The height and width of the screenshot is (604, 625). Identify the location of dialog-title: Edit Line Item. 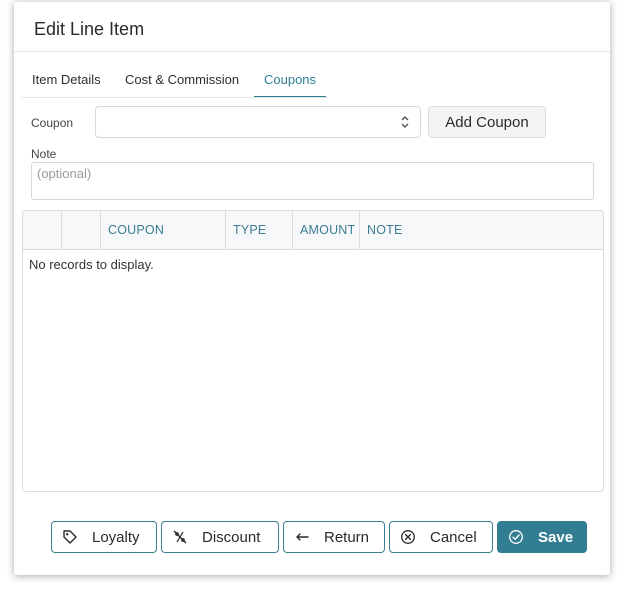
(89, 29).